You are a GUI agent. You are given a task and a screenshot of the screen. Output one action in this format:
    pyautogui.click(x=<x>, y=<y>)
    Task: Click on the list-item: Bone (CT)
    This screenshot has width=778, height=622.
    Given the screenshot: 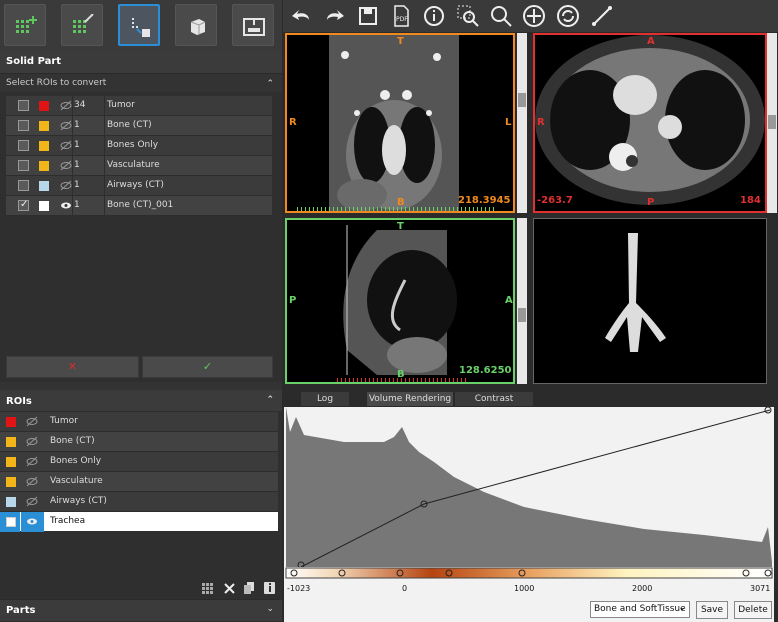 What is the action you would take?
    pyautogui.click(x=139, y=442)
    